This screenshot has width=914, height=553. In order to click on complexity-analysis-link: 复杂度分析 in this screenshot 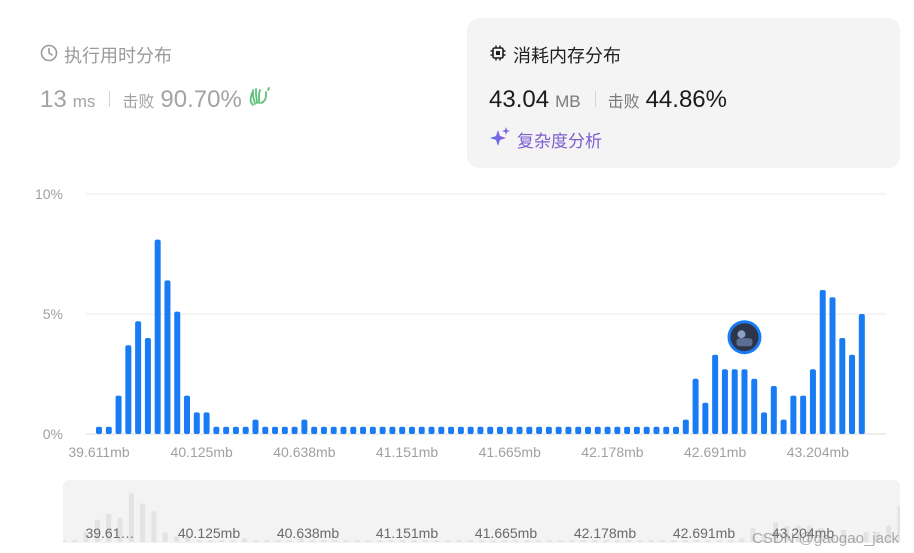, I will do `click(545, 139)`.